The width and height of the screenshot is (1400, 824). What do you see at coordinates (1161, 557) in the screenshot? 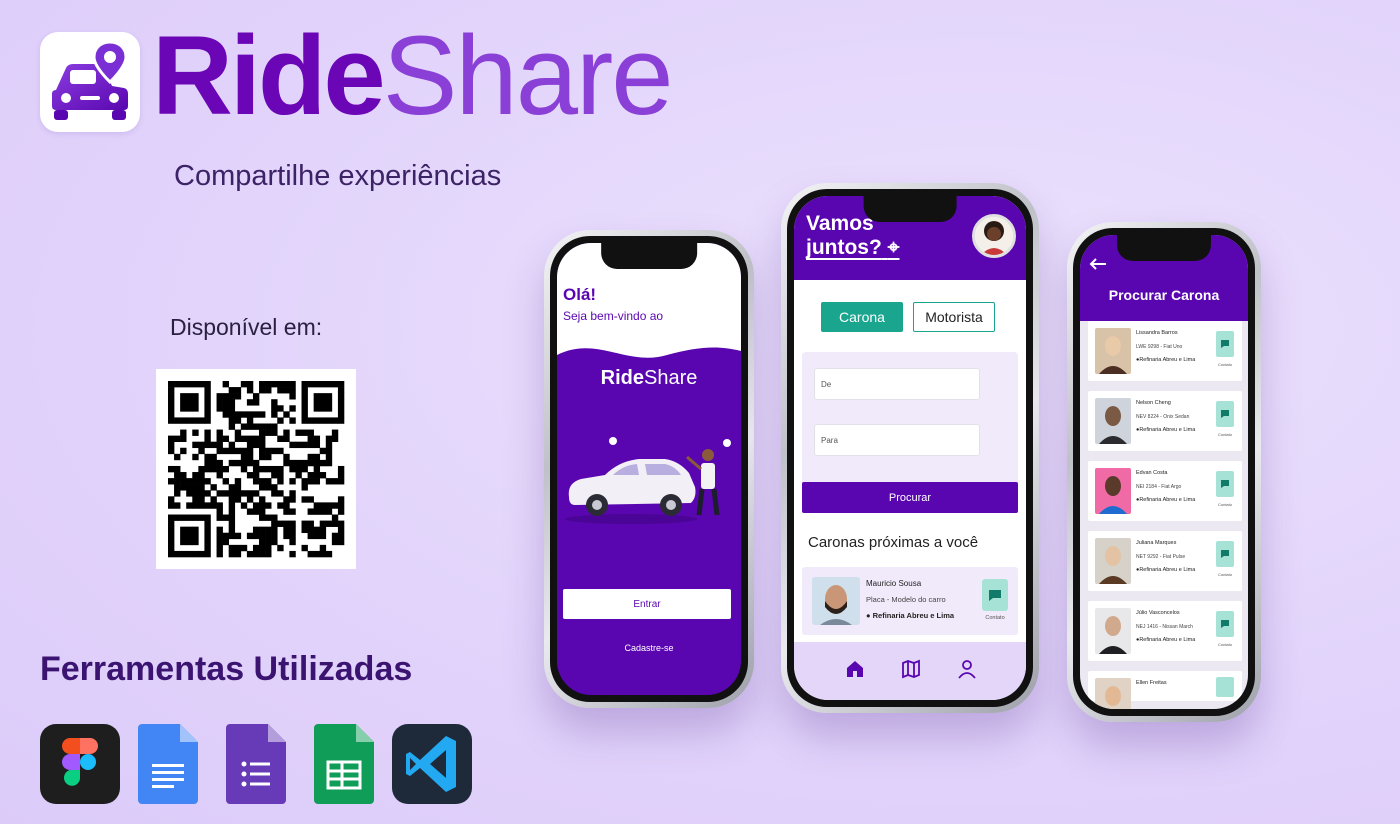
I see `driver-car: NET 9292 - Fiat Pulse` at bounding box center [1161, 557].